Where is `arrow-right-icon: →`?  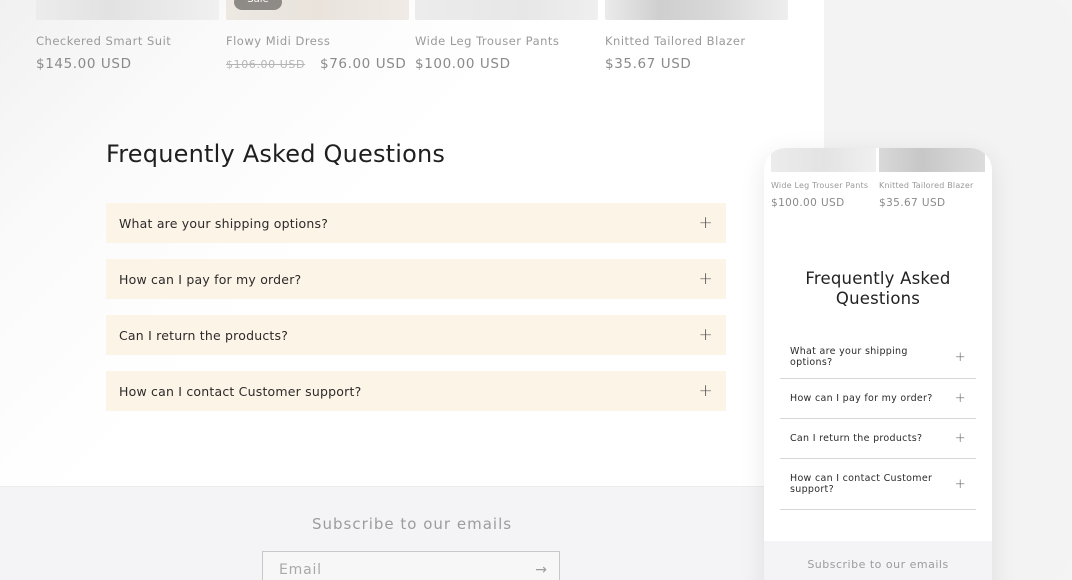 arrow-right-icon: → is located at coordinates (541, 570).